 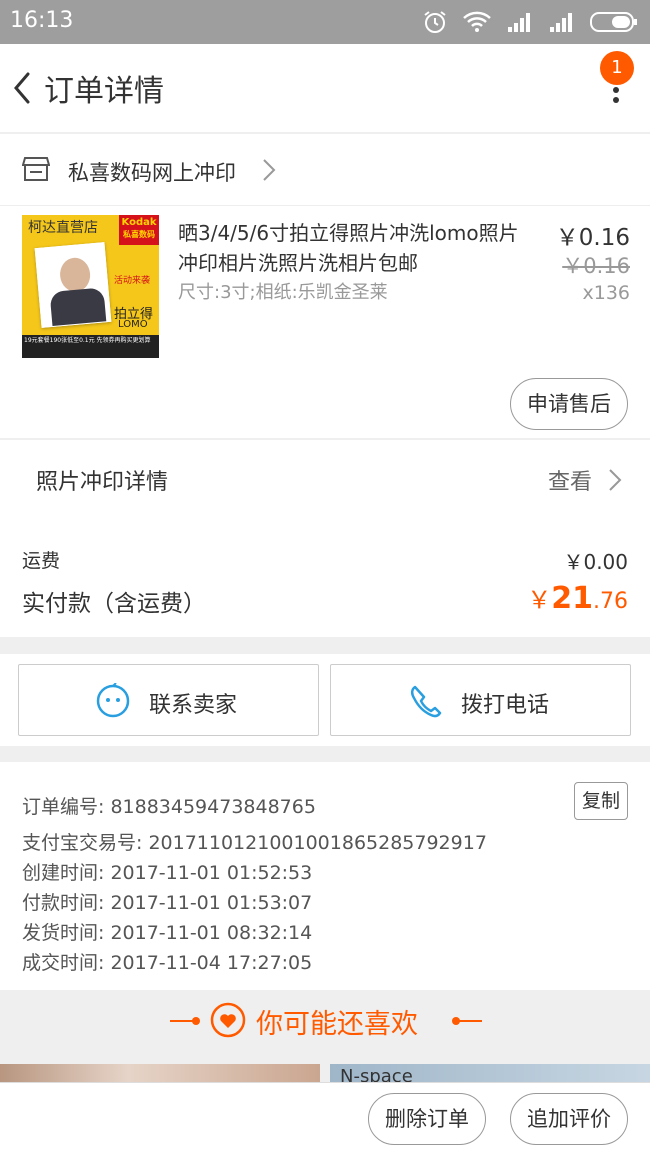 I want to click on copy-button: 复制, so click(x=601, y=801).